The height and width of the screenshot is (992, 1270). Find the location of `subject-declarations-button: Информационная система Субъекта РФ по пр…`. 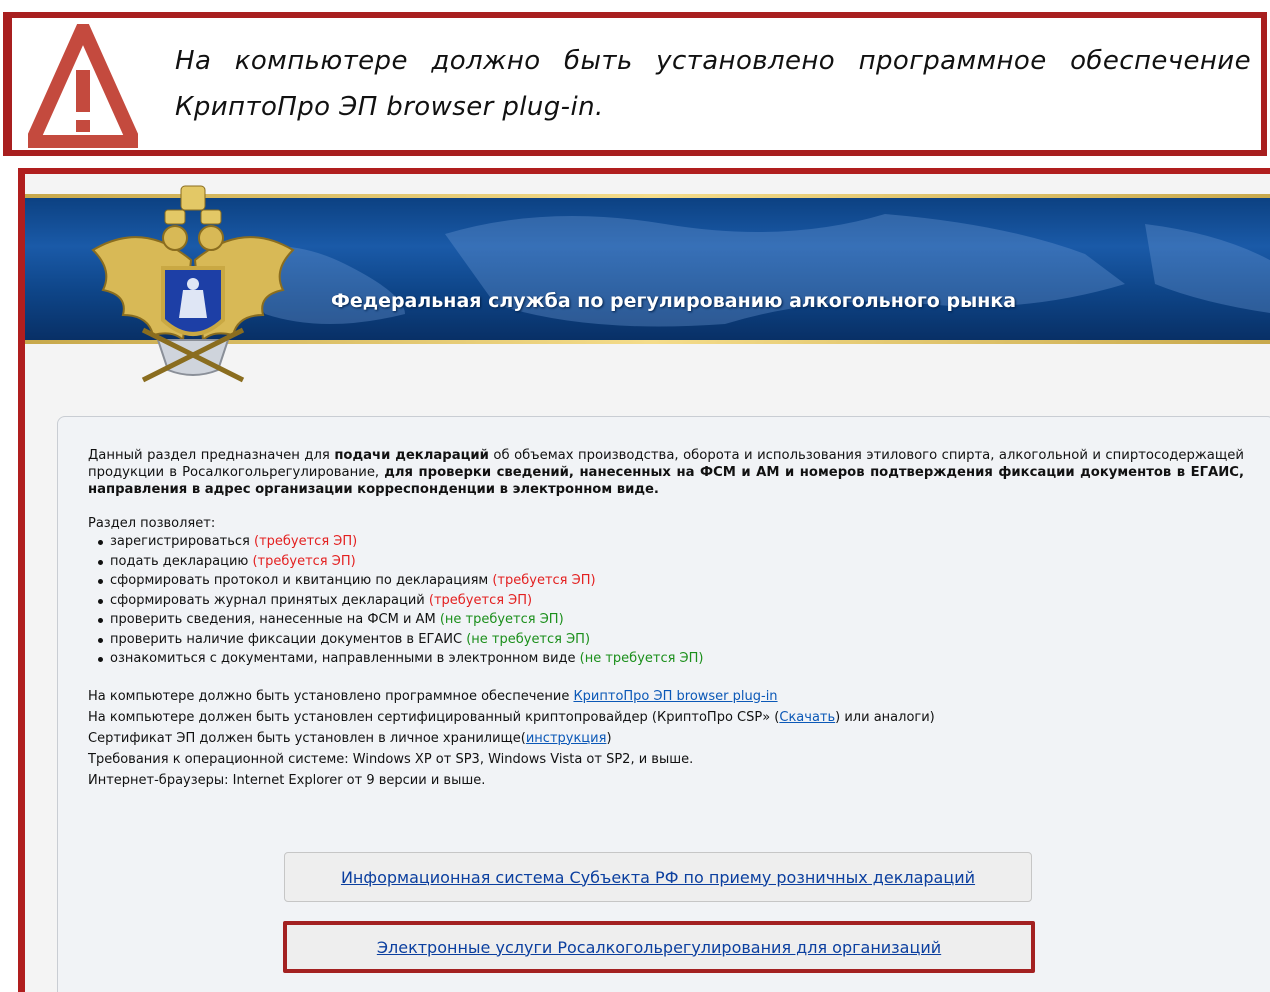

subject-declarations-button: Информационная система Субъекта РФ по пр… is located at coordinates (658, 877).